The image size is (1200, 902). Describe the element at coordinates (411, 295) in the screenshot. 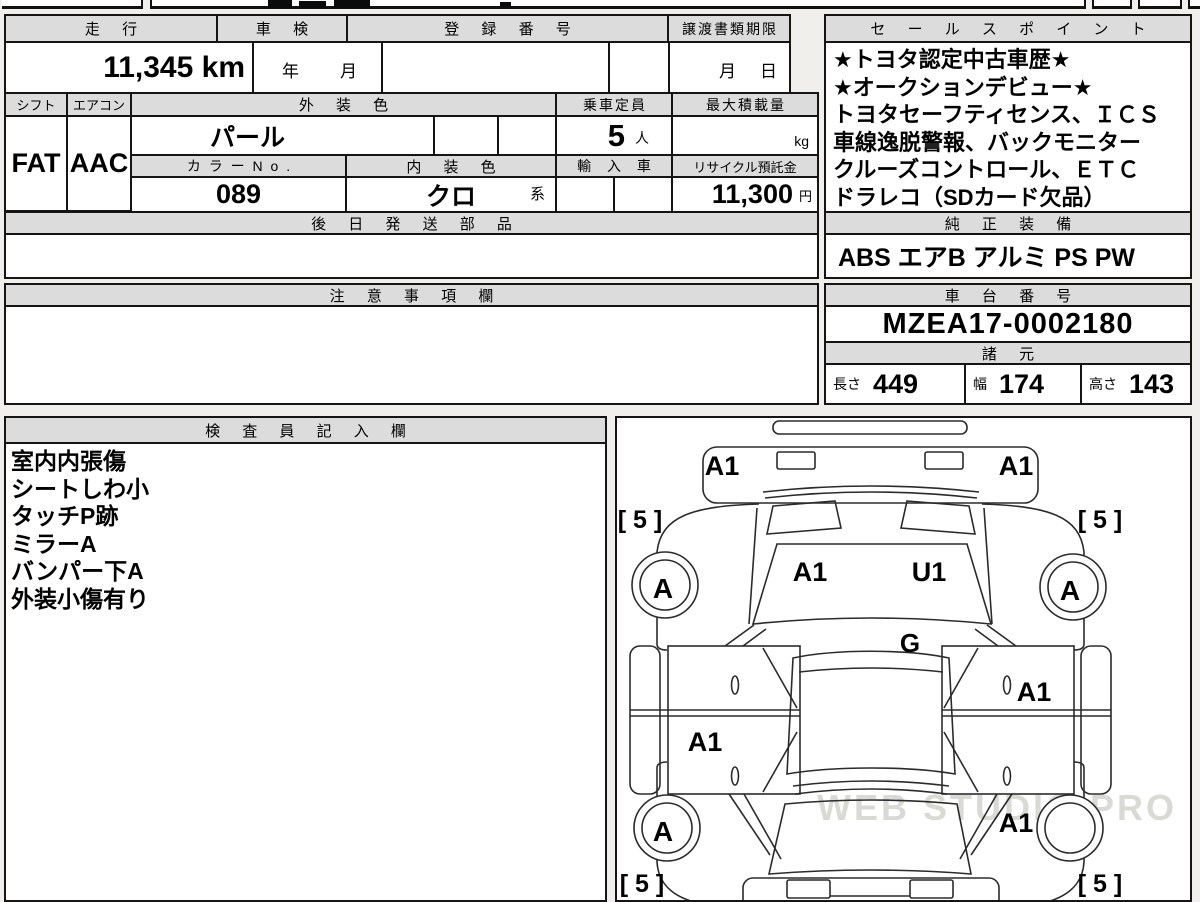

I see `caution-header: 注 意 事 項 欄` at that location.